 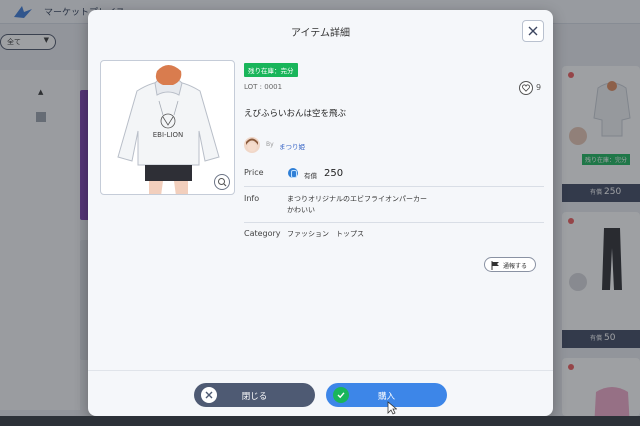 What do you see at coordinates (320, 421) in the screenshot?
I see `taskbar` at bounding box center [320, 421].